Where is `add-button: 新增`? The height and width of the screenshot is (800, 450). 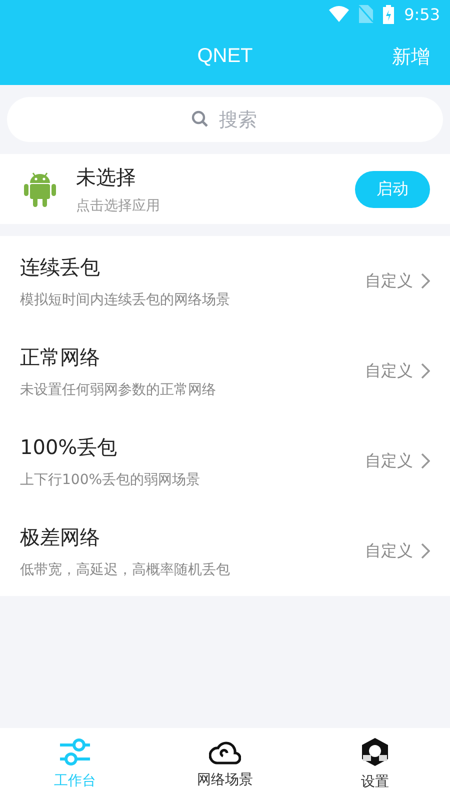 add-button: 新增 is located at coordinates (411, 57).